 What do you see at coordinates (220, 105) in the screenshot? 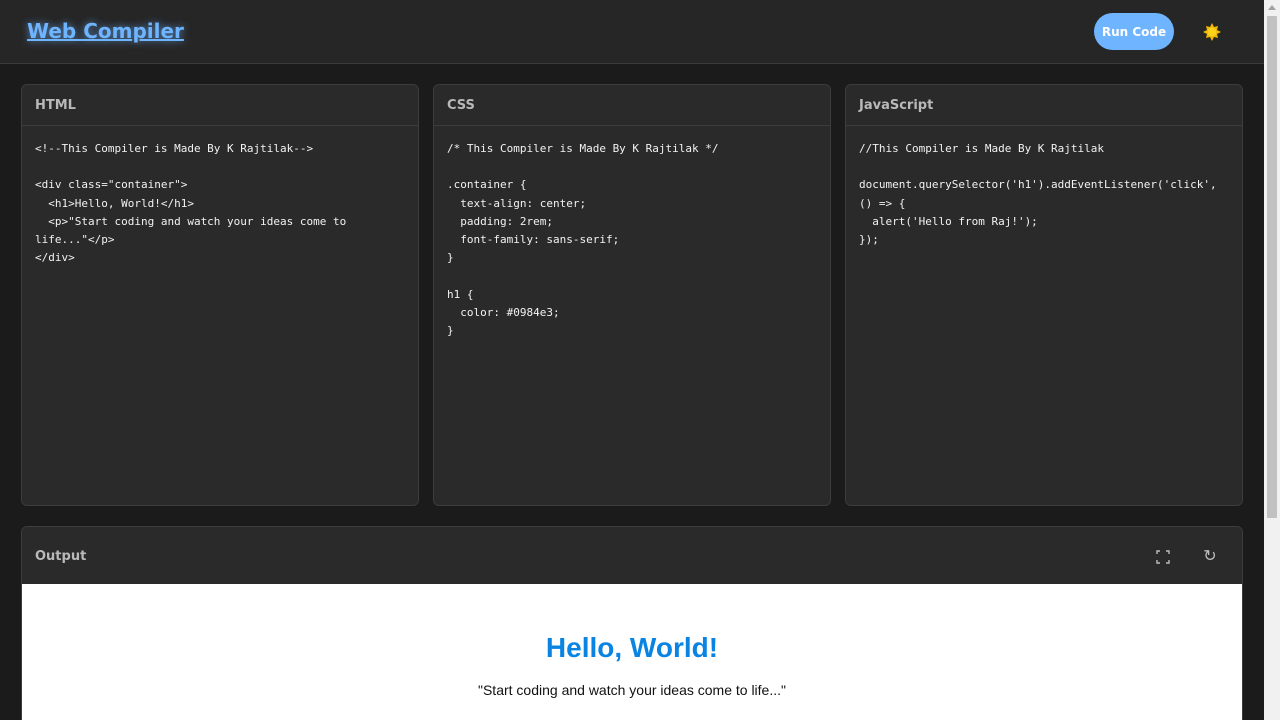
I see `html-panel-title: HTML` at bounding box center [220, 105].